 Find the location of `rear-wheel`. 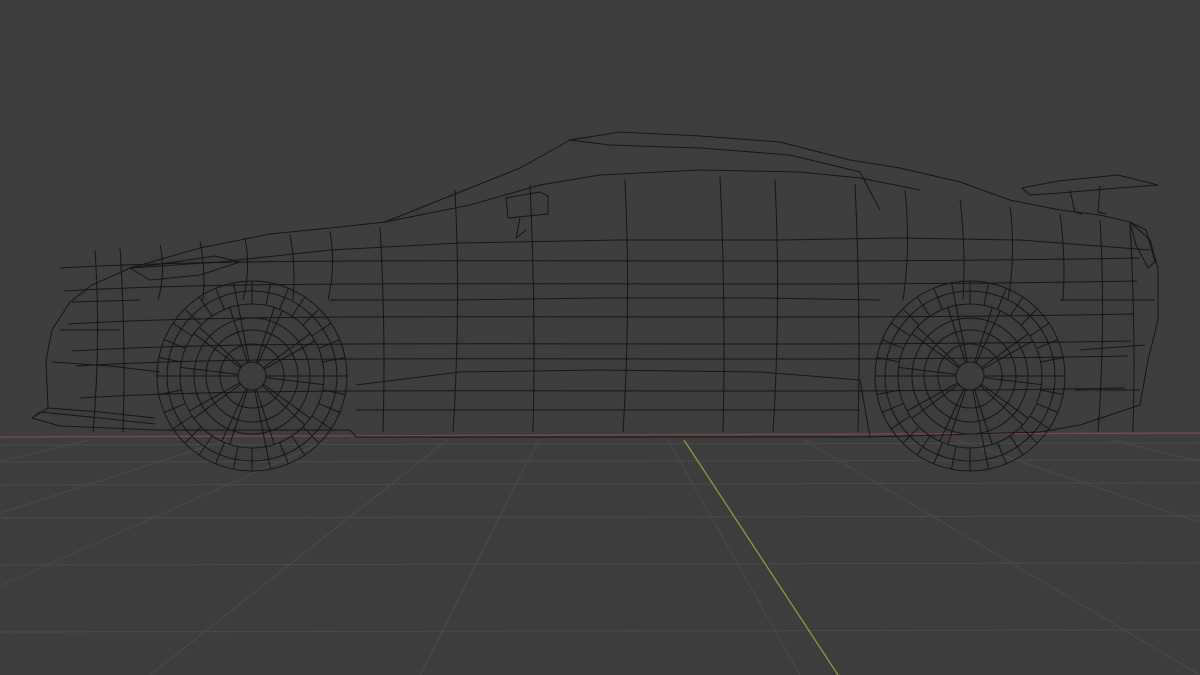

rear-wheel is located at coordinates (970, 376).